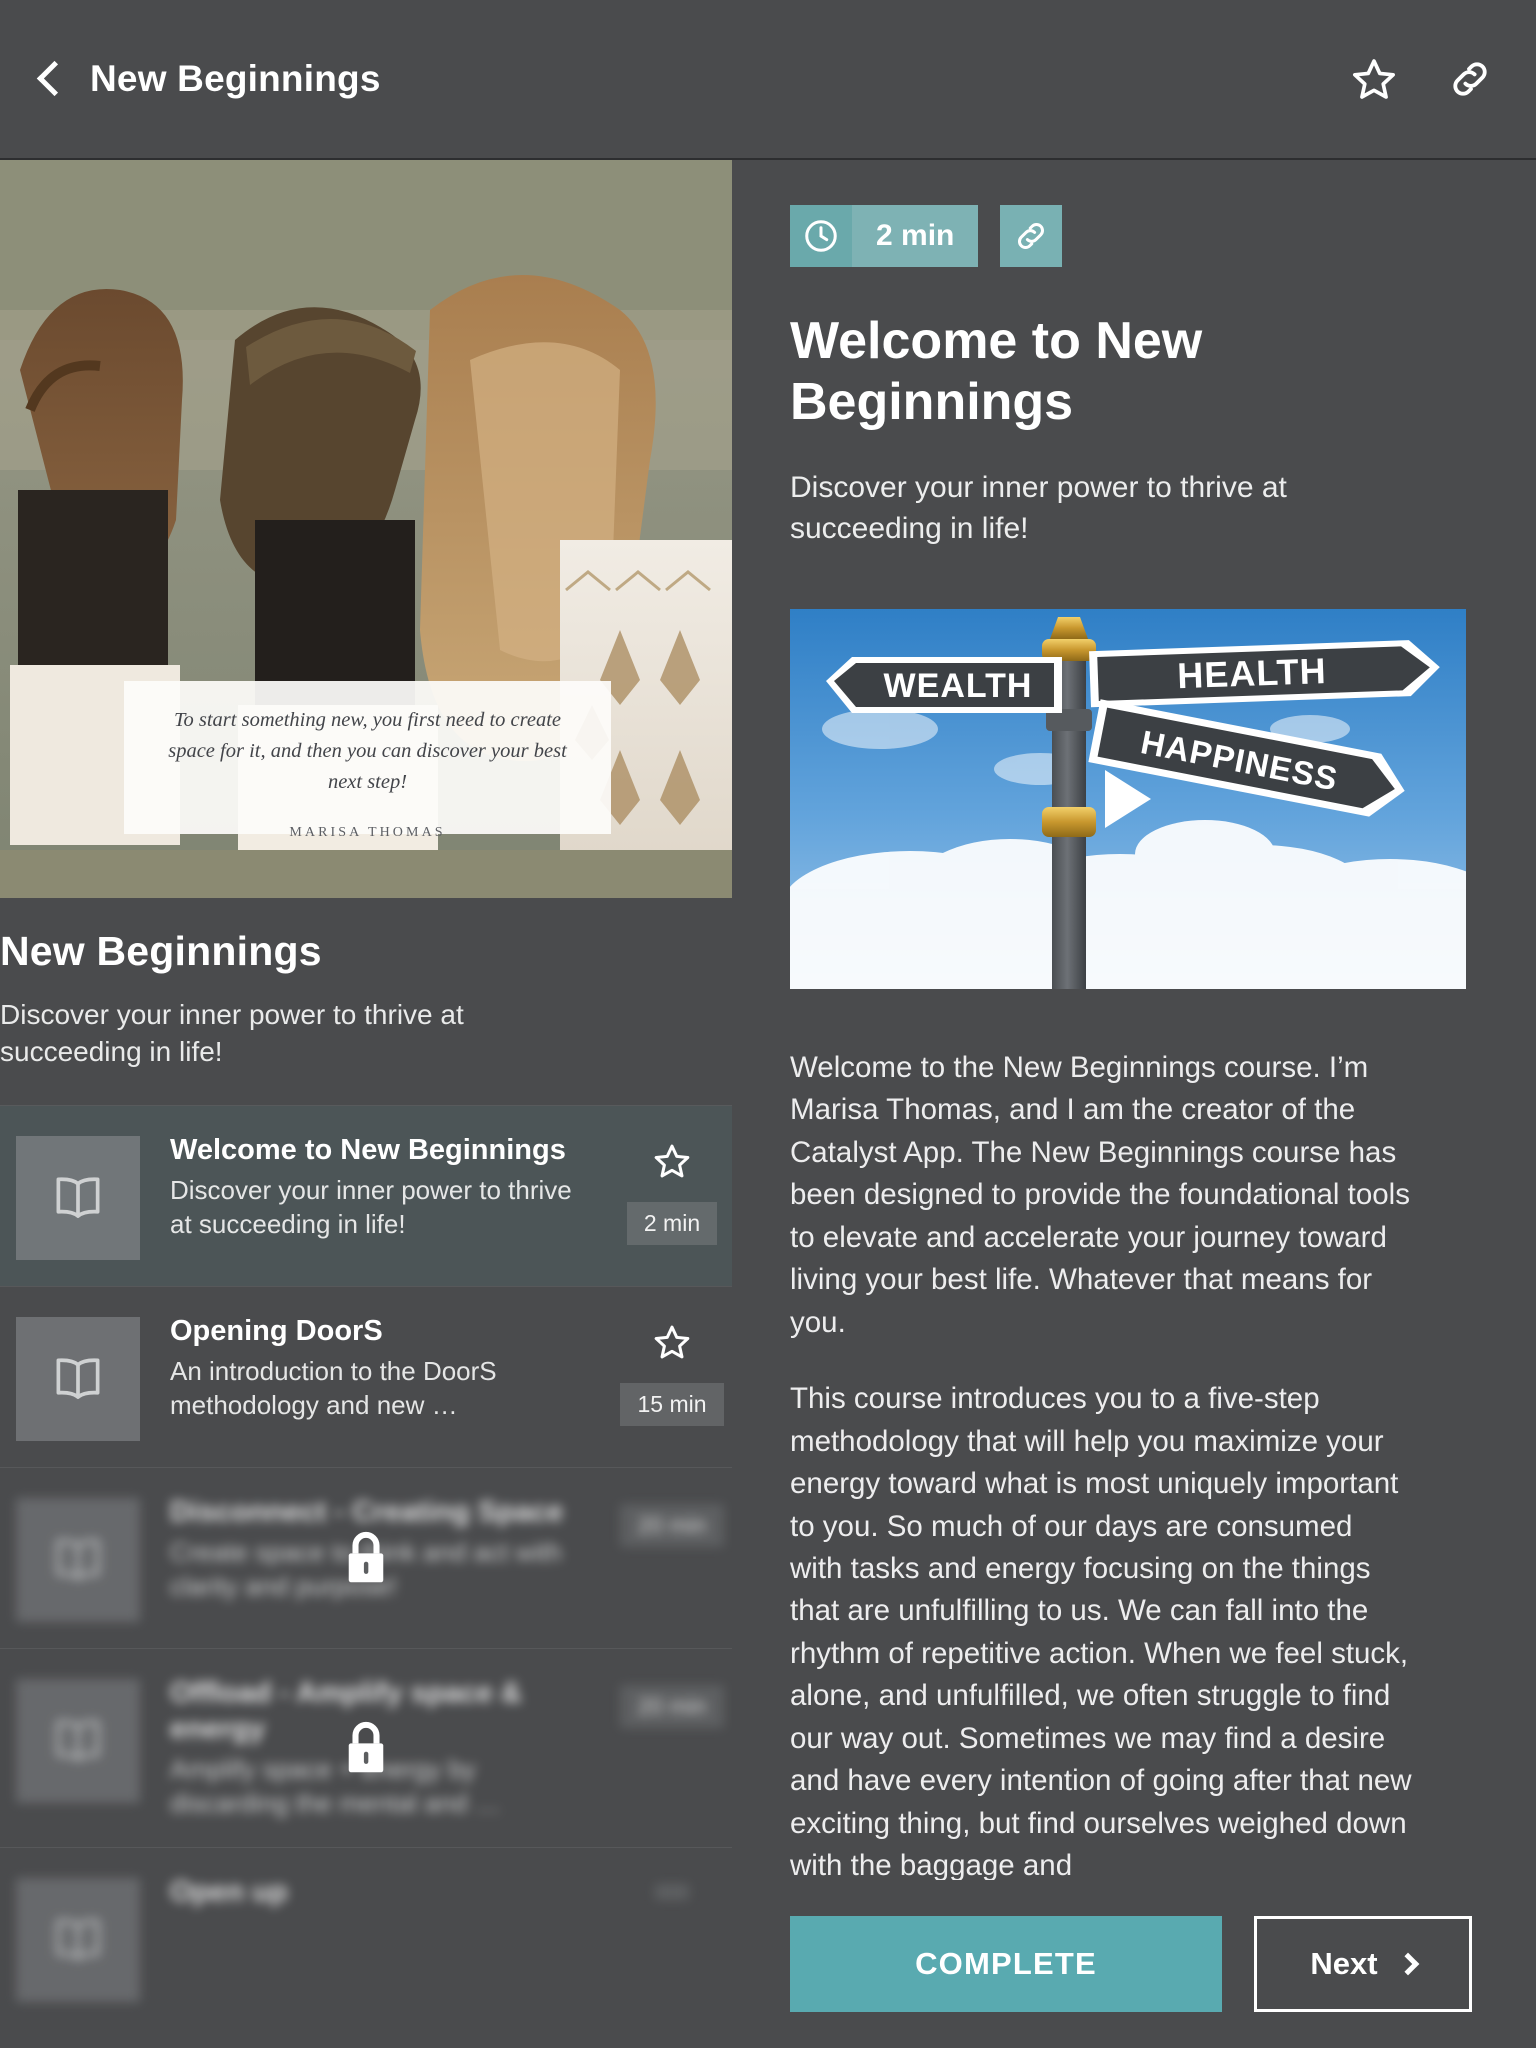  Describe the element at coordinates (367, 833) in the screenshot. I see `hero-quote-author: MARISA THOMAS` at that location.